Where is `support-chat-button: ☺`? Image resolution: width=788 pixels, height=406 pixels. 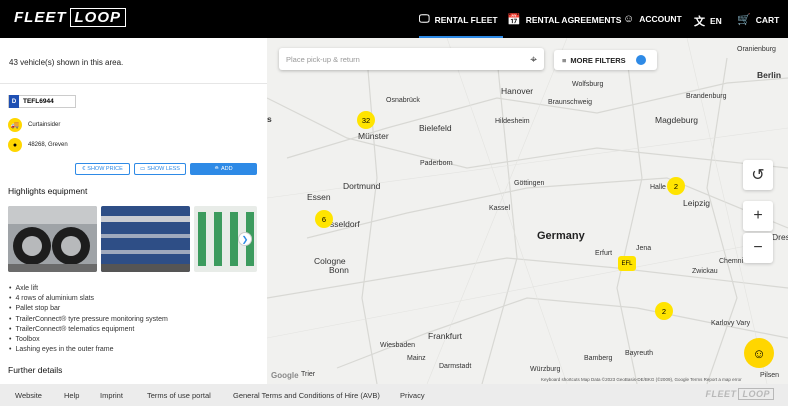
support-chat-button: ☺ is located at coordinates (759, 353).